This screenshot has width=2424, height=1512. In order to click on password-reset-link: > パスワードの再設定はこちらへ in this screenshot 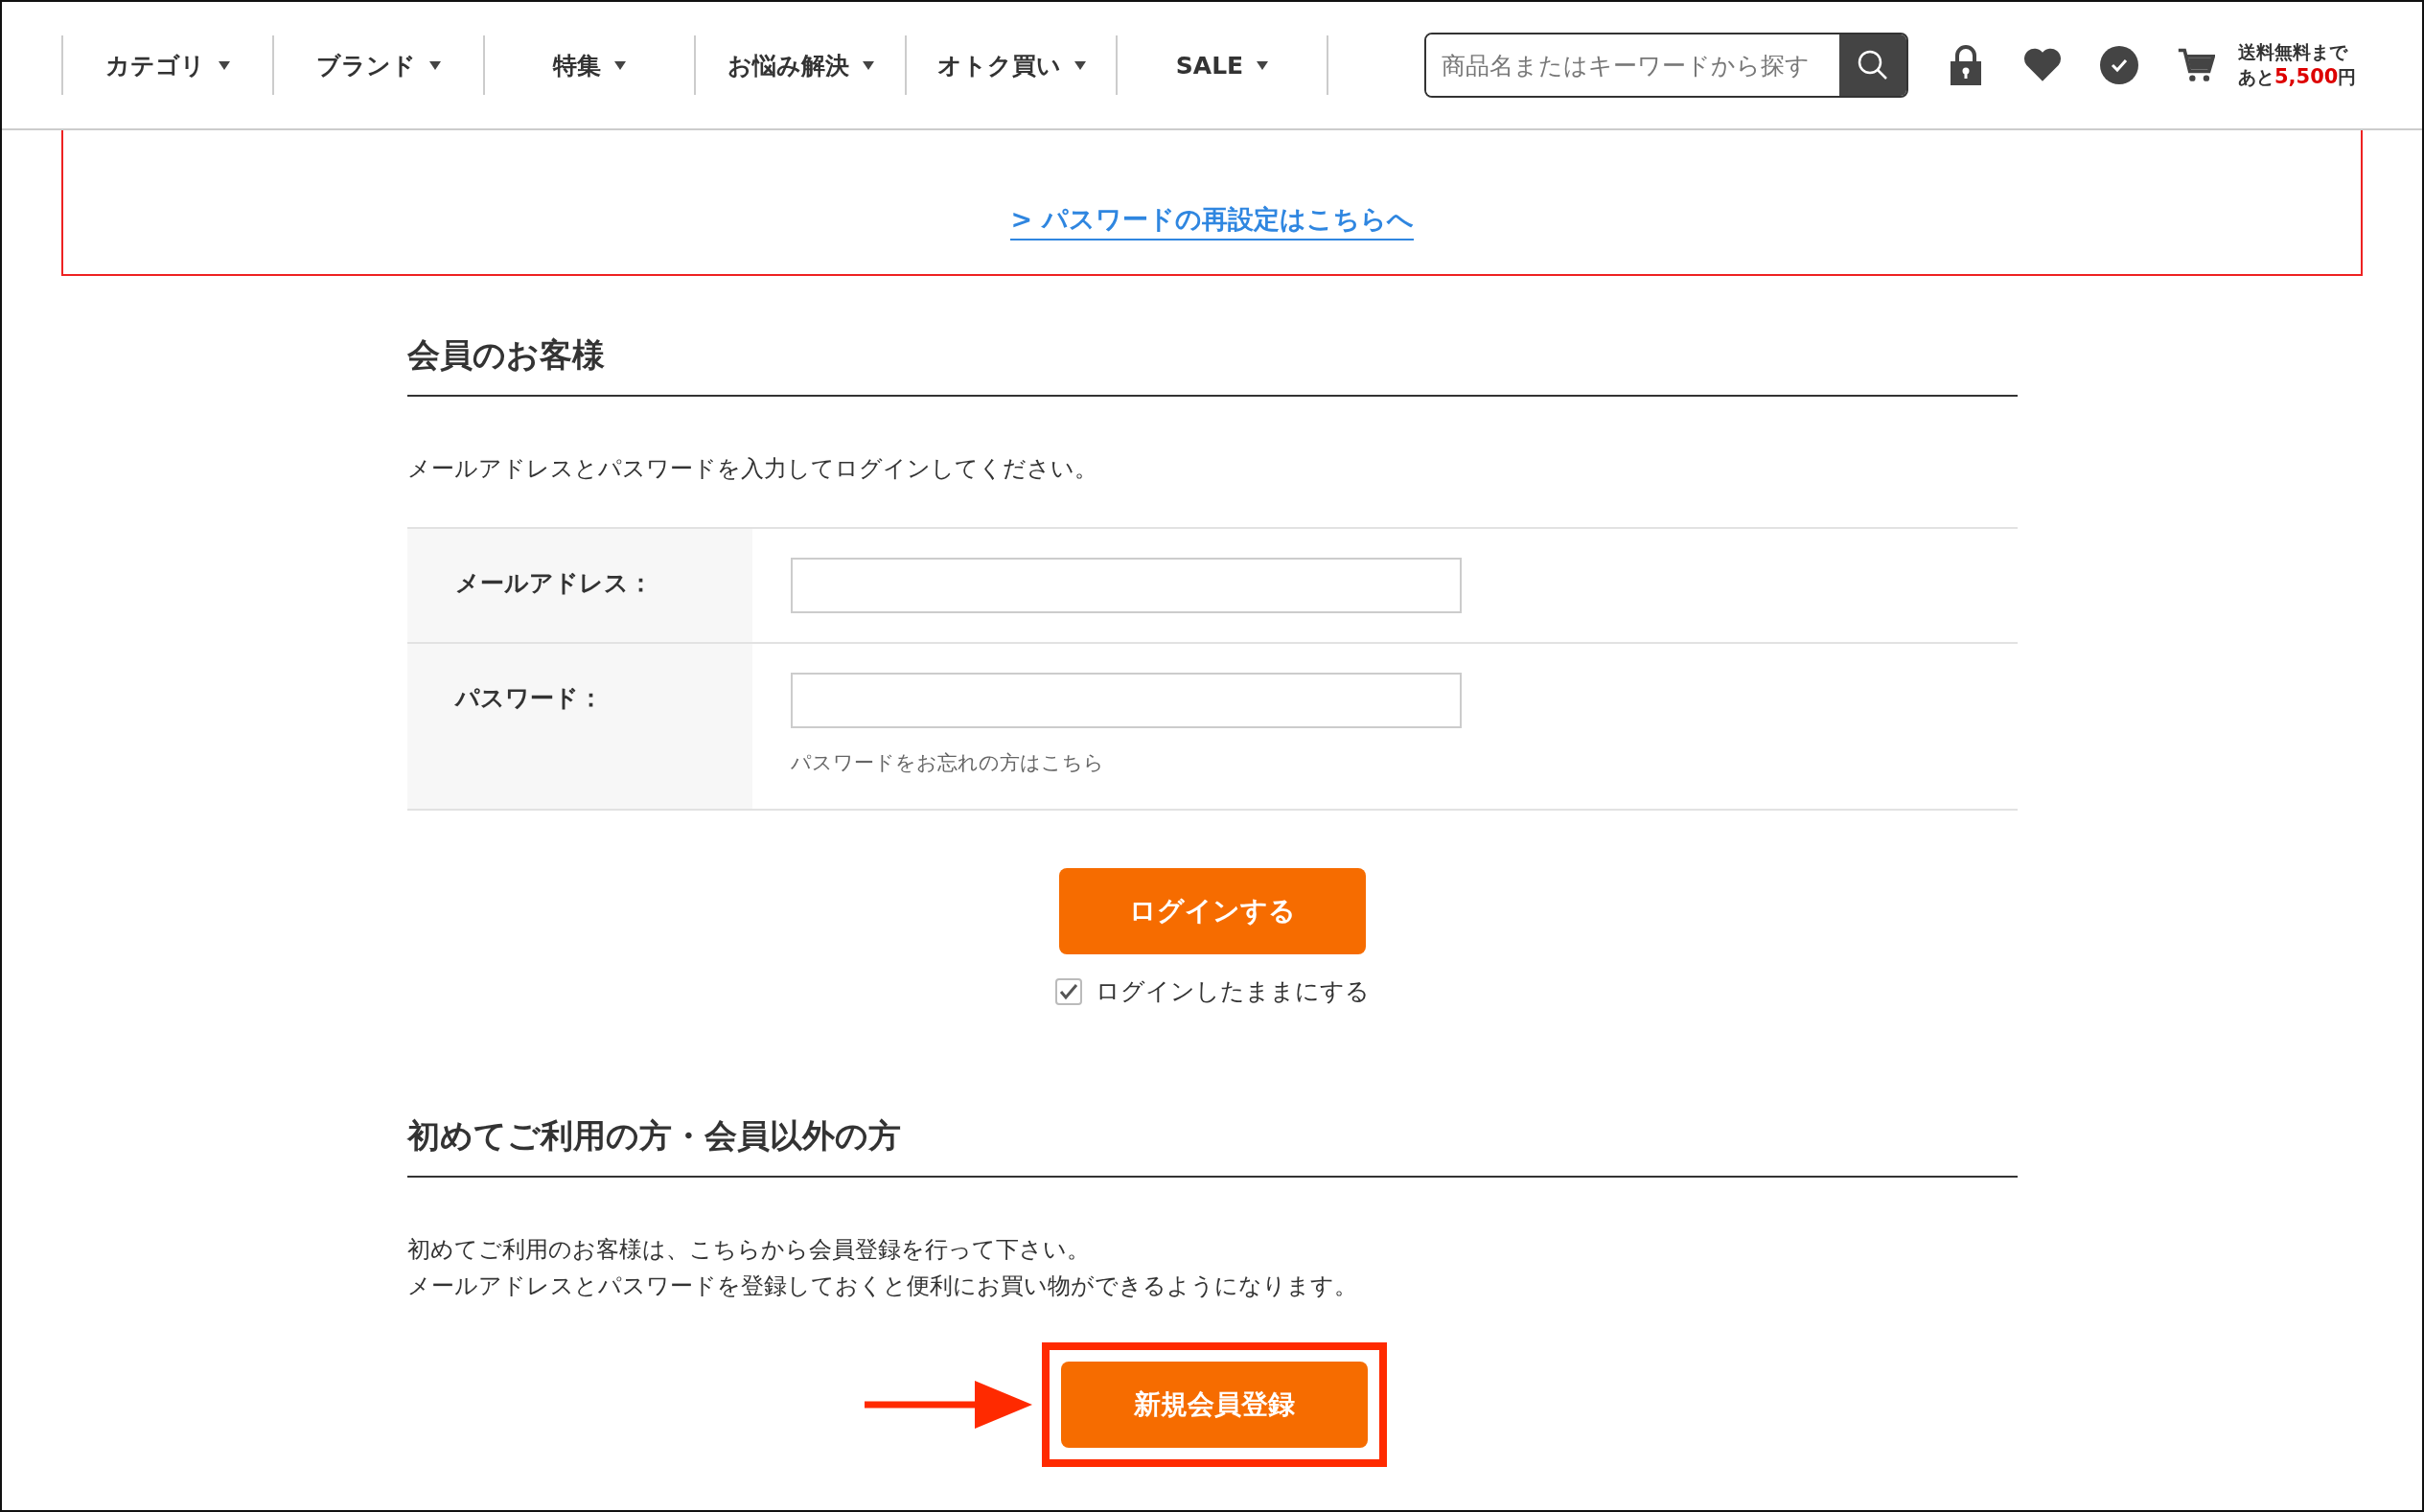, I will do `click(1212, 221)`.